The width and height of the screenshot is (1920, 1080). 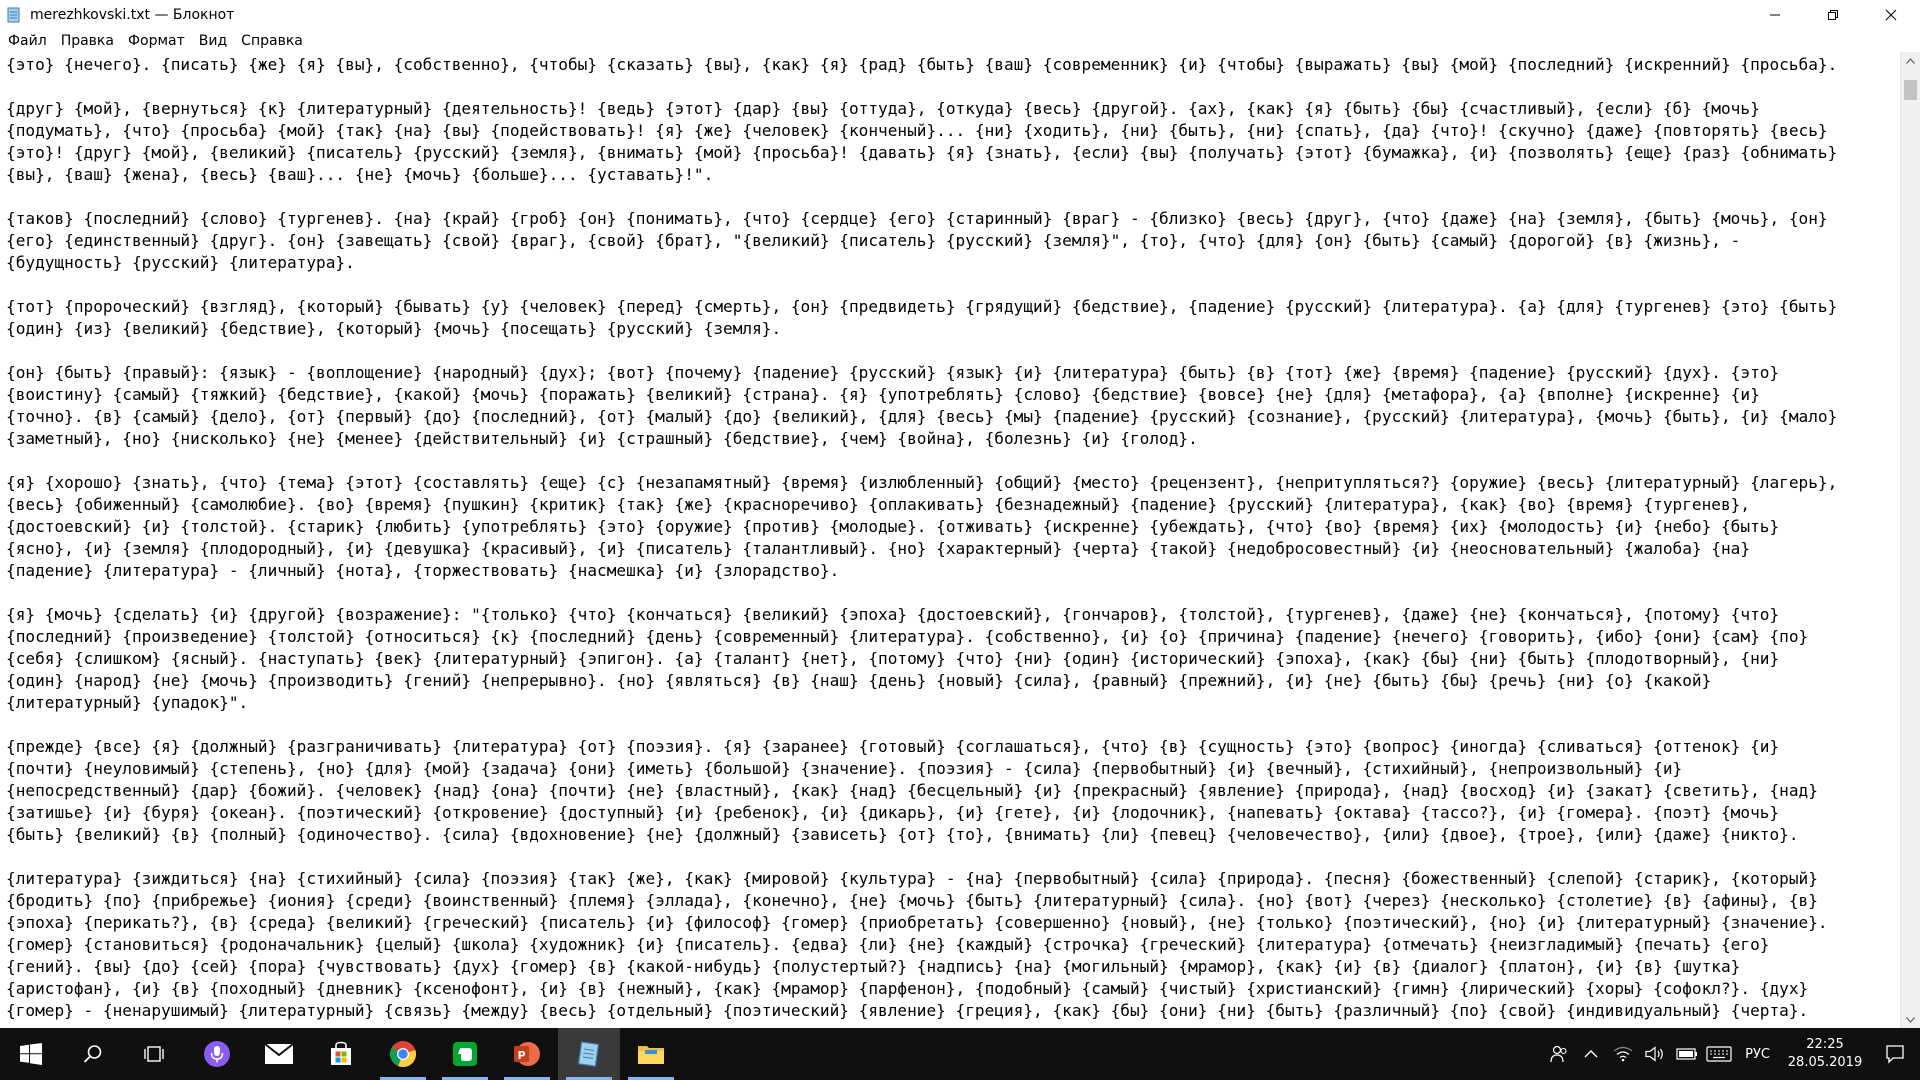 I want to click on mail-icon, so click(x=279, y=1053).